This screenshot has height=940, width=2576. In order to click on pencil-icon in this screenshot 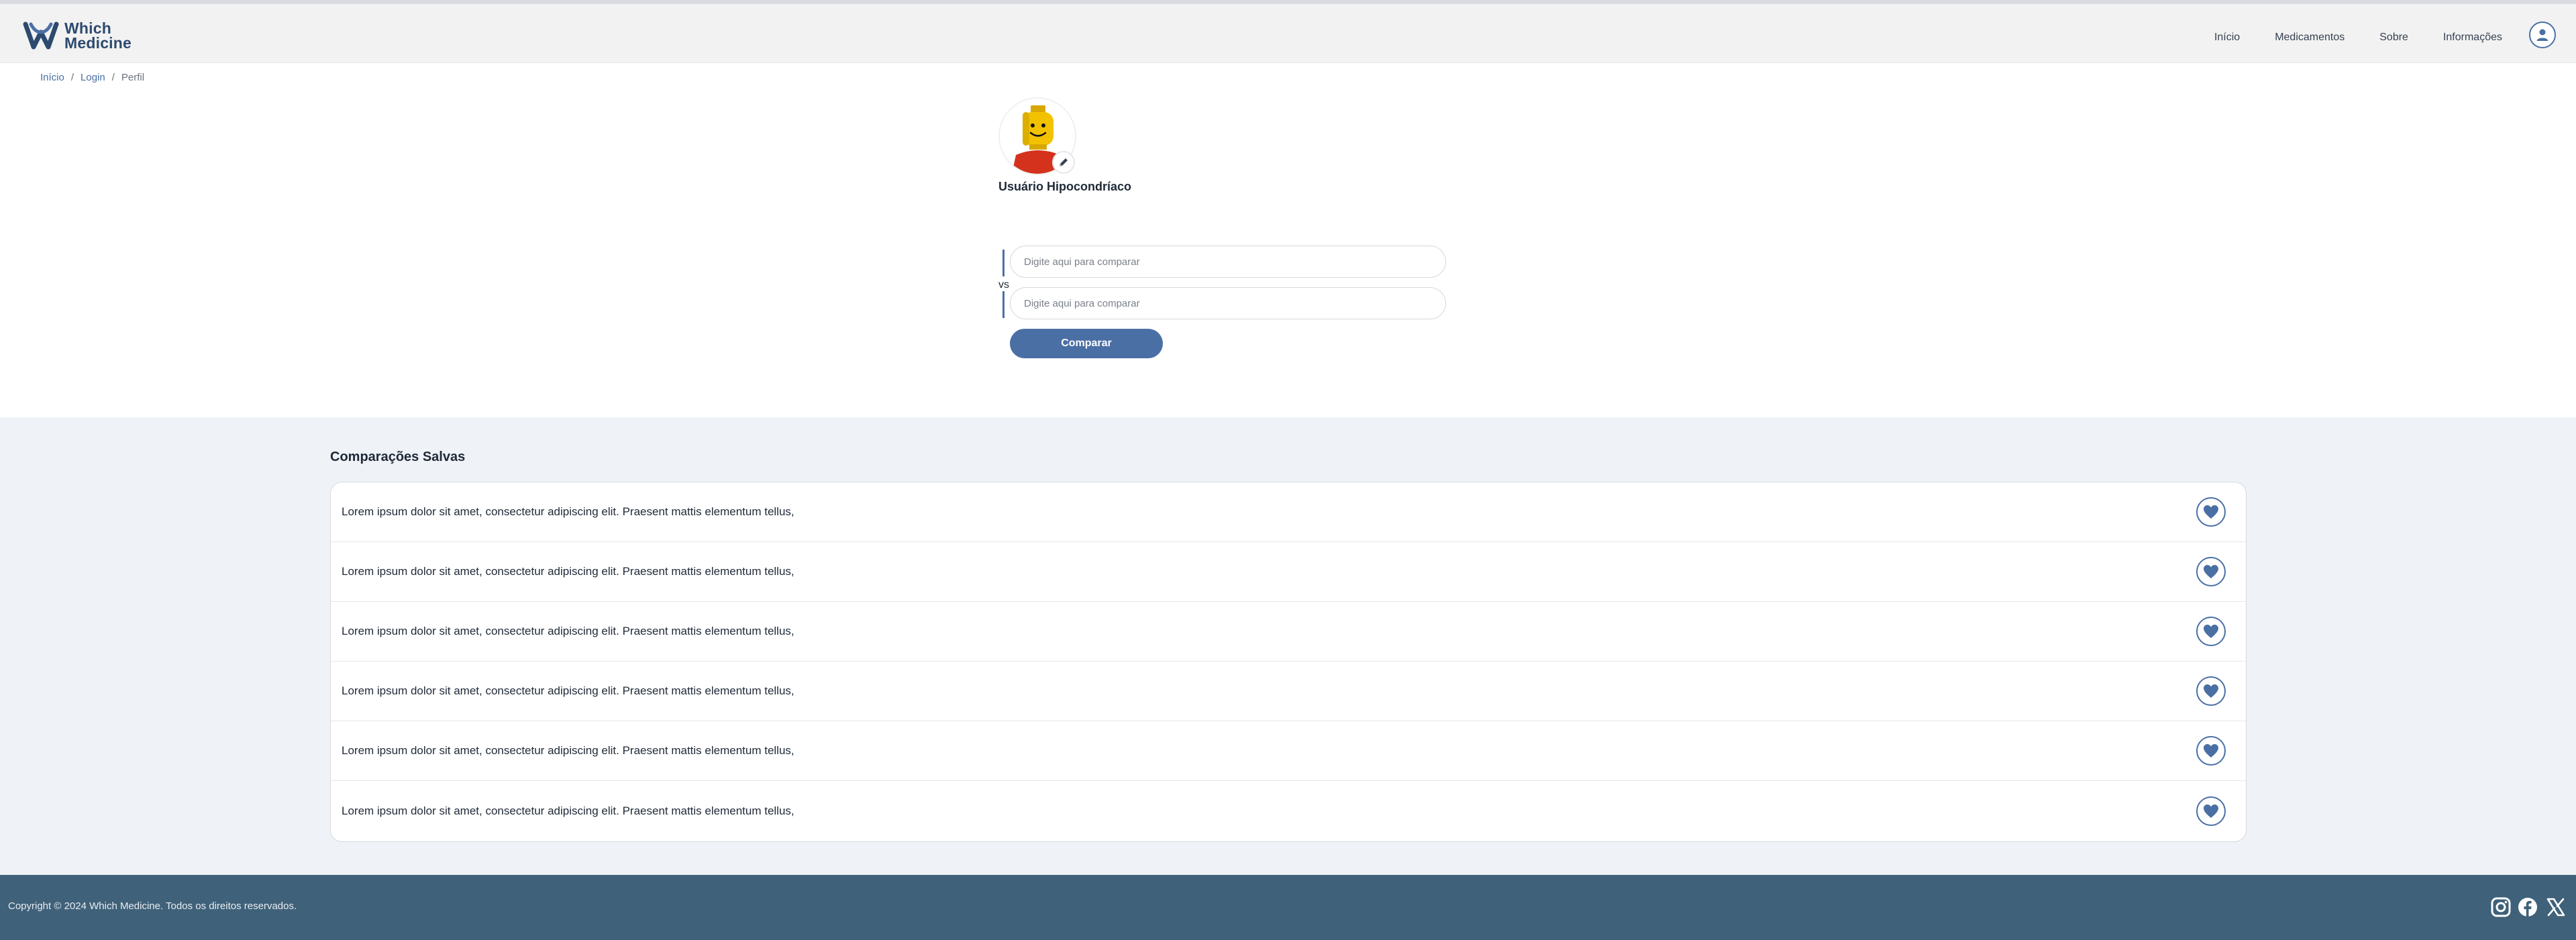, I will do `click(1064, 162)`.